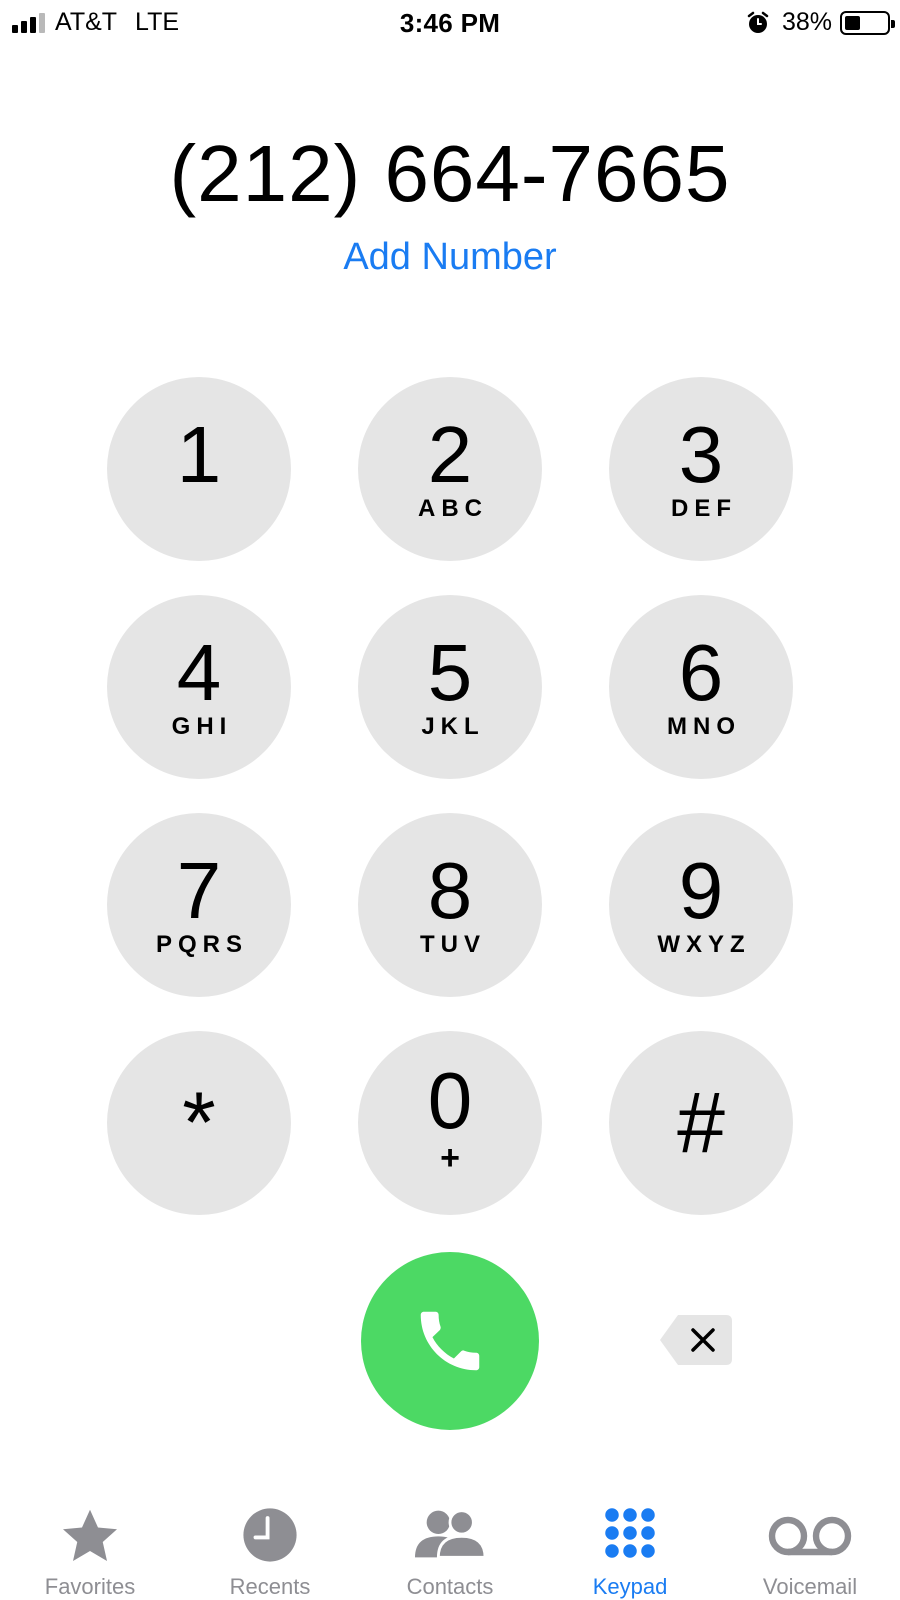 The image size is (900, 1600). I want to click on add-number-link: Add Number, so click(450, 257).